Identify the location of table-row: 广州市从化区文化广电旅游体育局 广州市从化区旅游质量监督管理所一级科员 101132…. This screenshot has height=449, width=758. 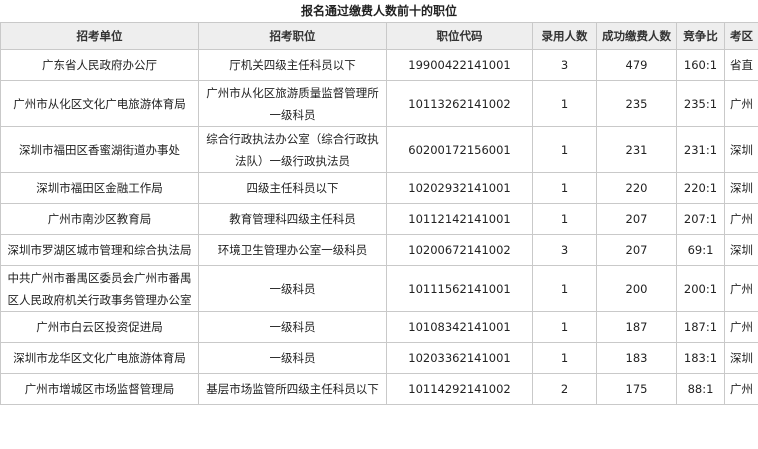
(379, 103).